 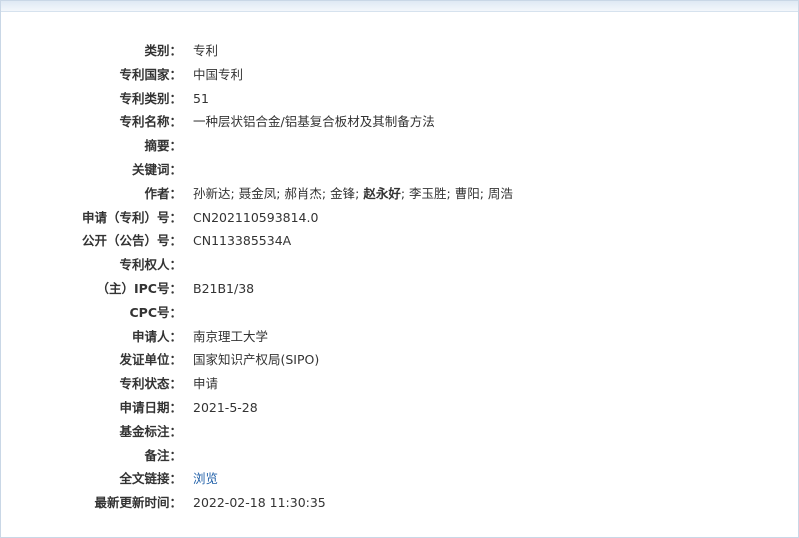 What do you see at coordinates (314, 122) in the screenshot?
I see `title-value: 一种层状铝合金/铝基复合板材及其制备方法` at bounding box center [314, 122].